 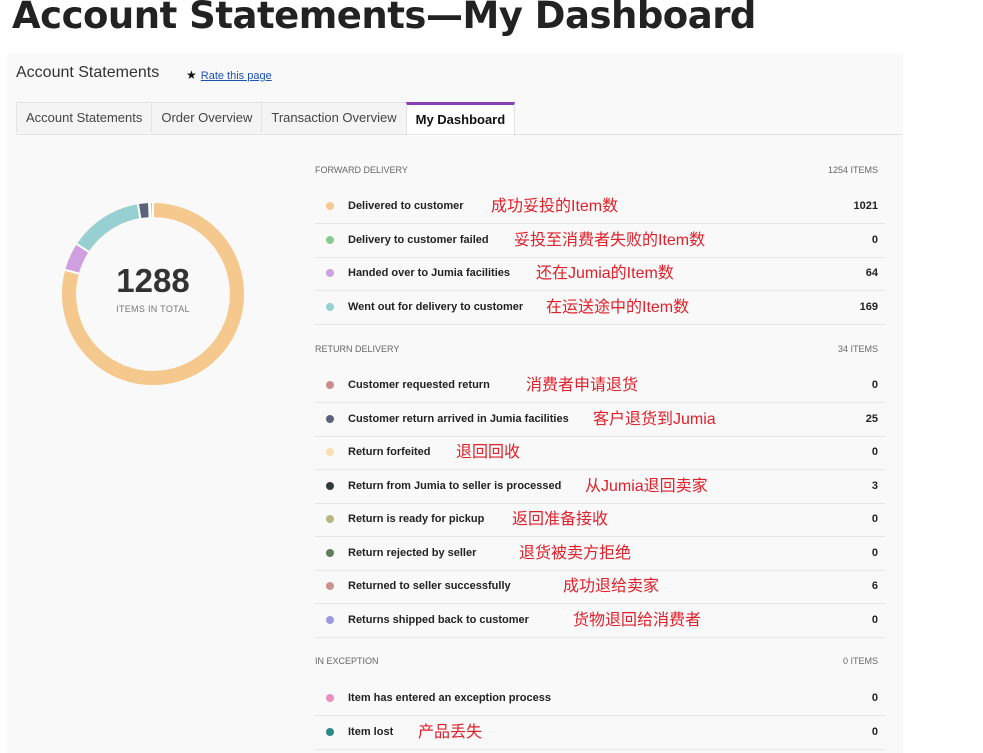 I want to click on status-row: Returned to seller successfully 6 成功退给卖家, so click(x=600, y=587).